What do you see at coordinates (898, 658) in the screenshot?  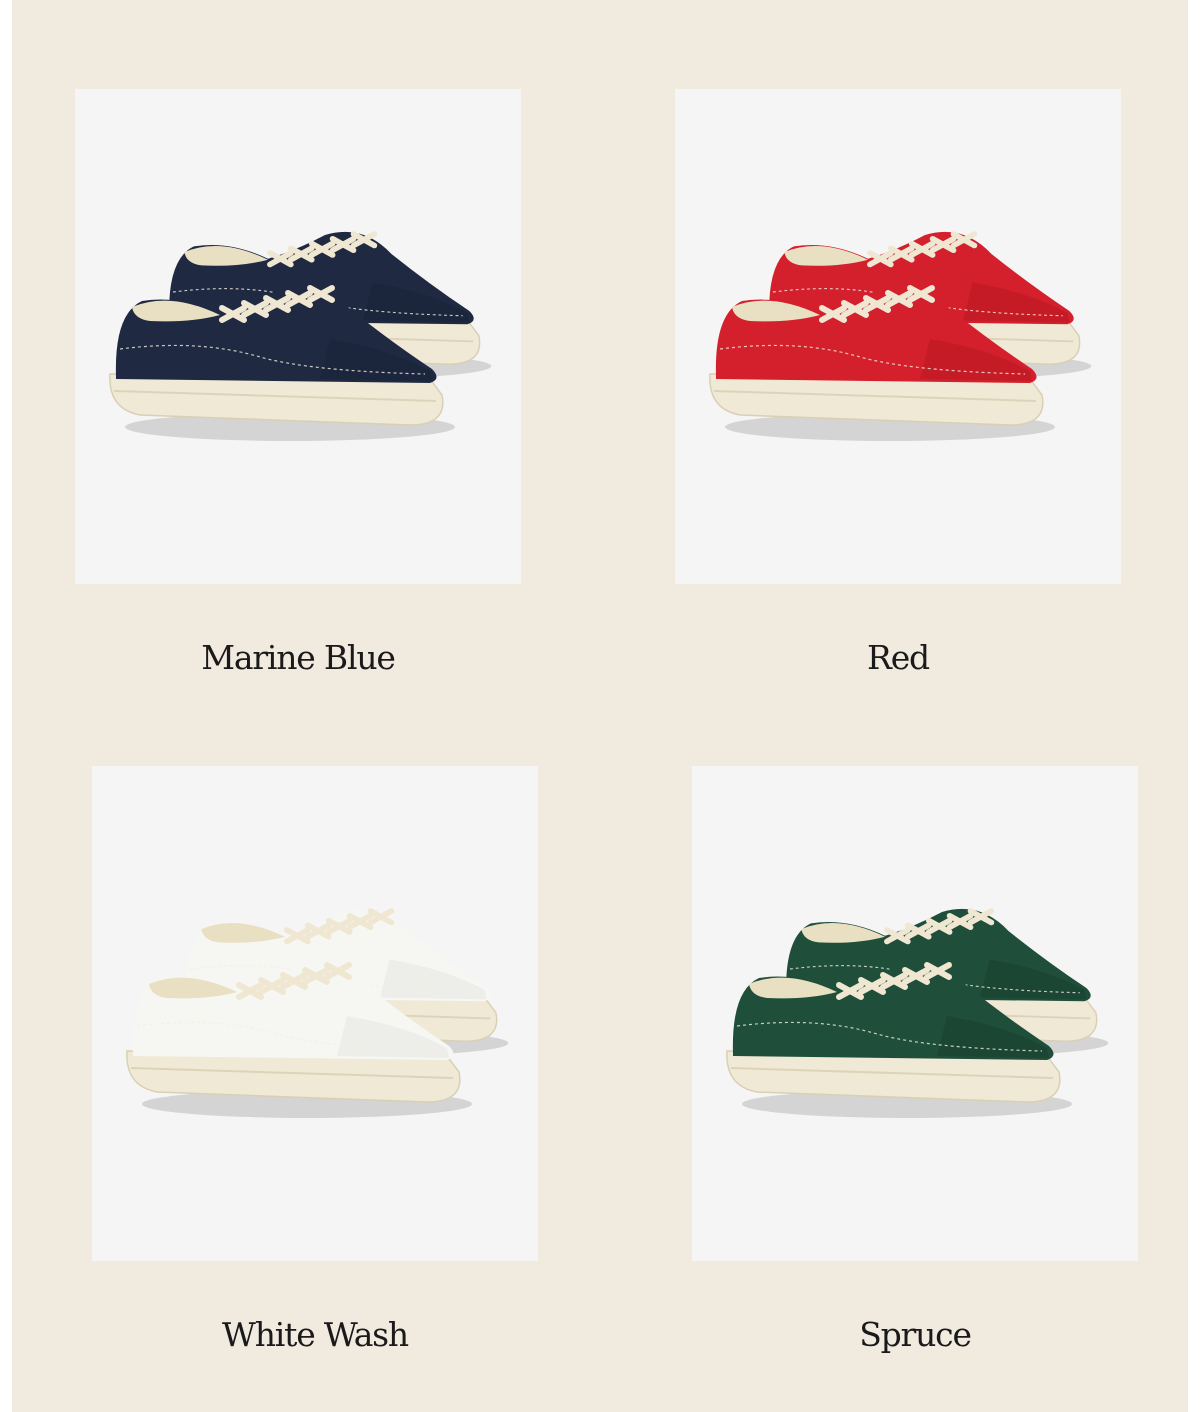 I see `product-name-red: Red` at bounding box center [898, 658].